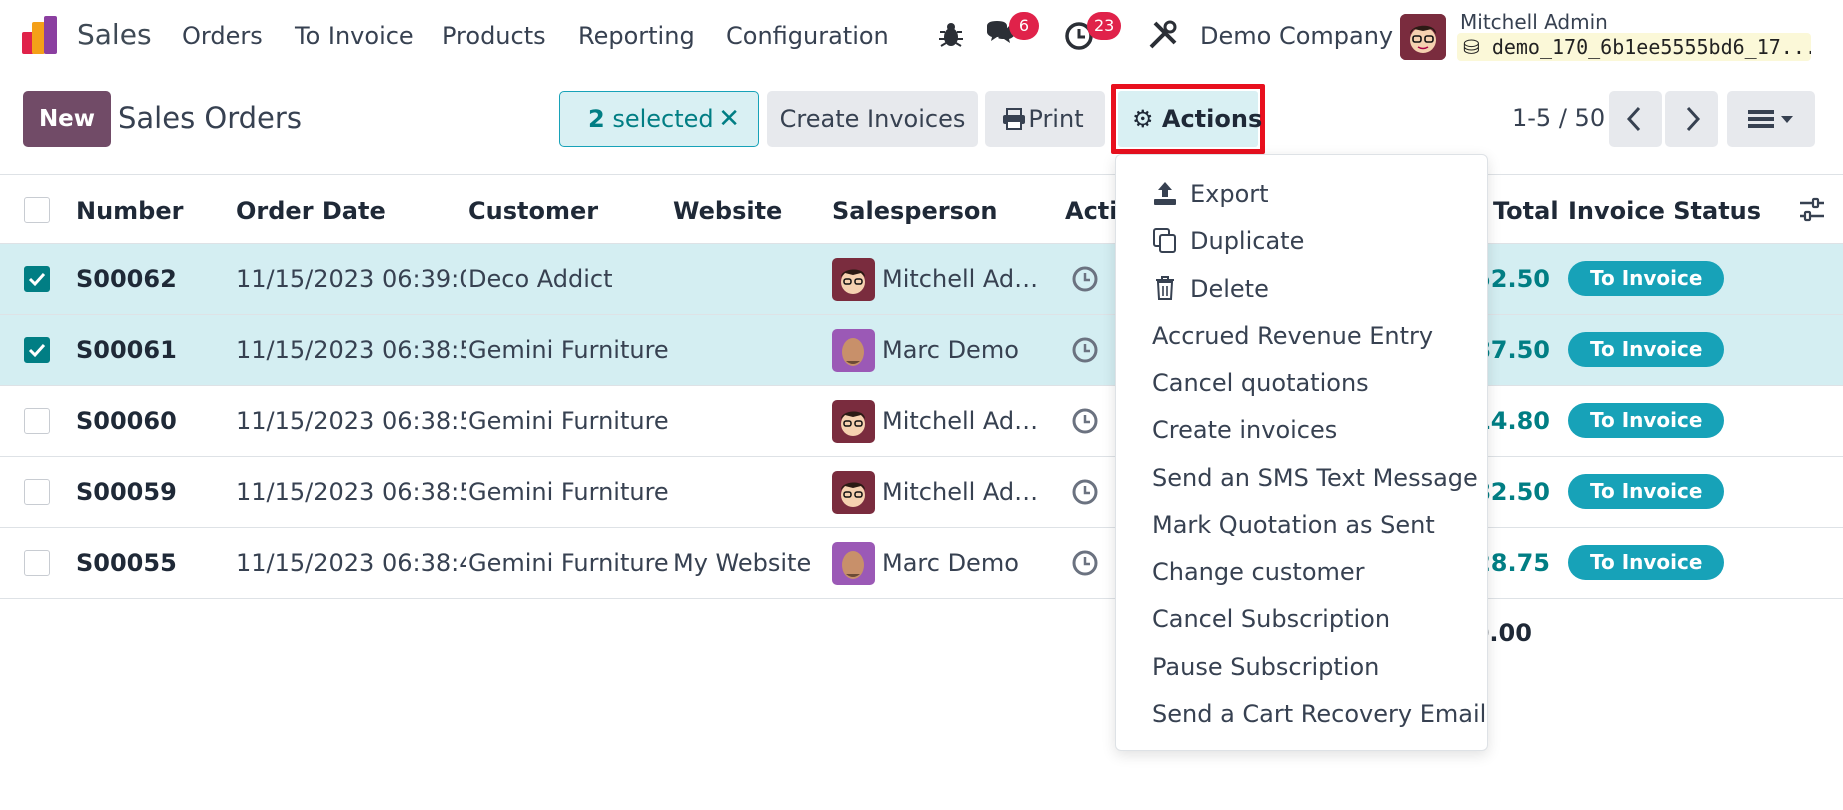  I want to click on view-switcher-button, so click(1771, 119).